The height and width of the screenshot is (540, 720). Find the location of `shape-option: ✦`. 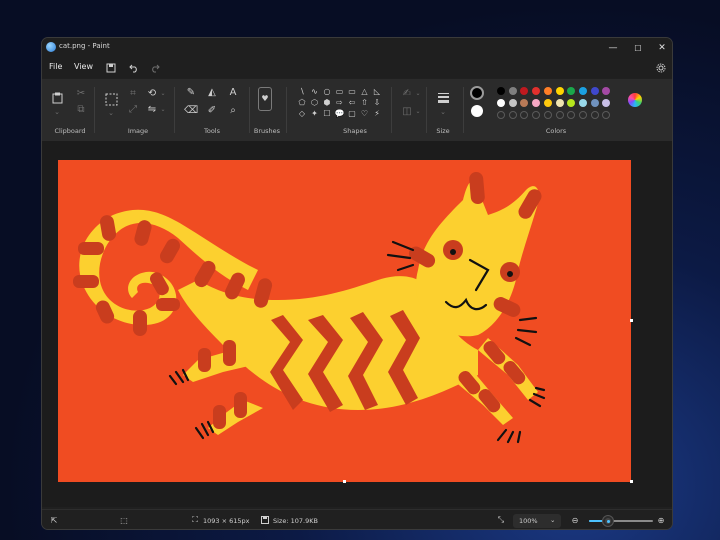

shape-option: ✦ is located at coordinates (315, 114).